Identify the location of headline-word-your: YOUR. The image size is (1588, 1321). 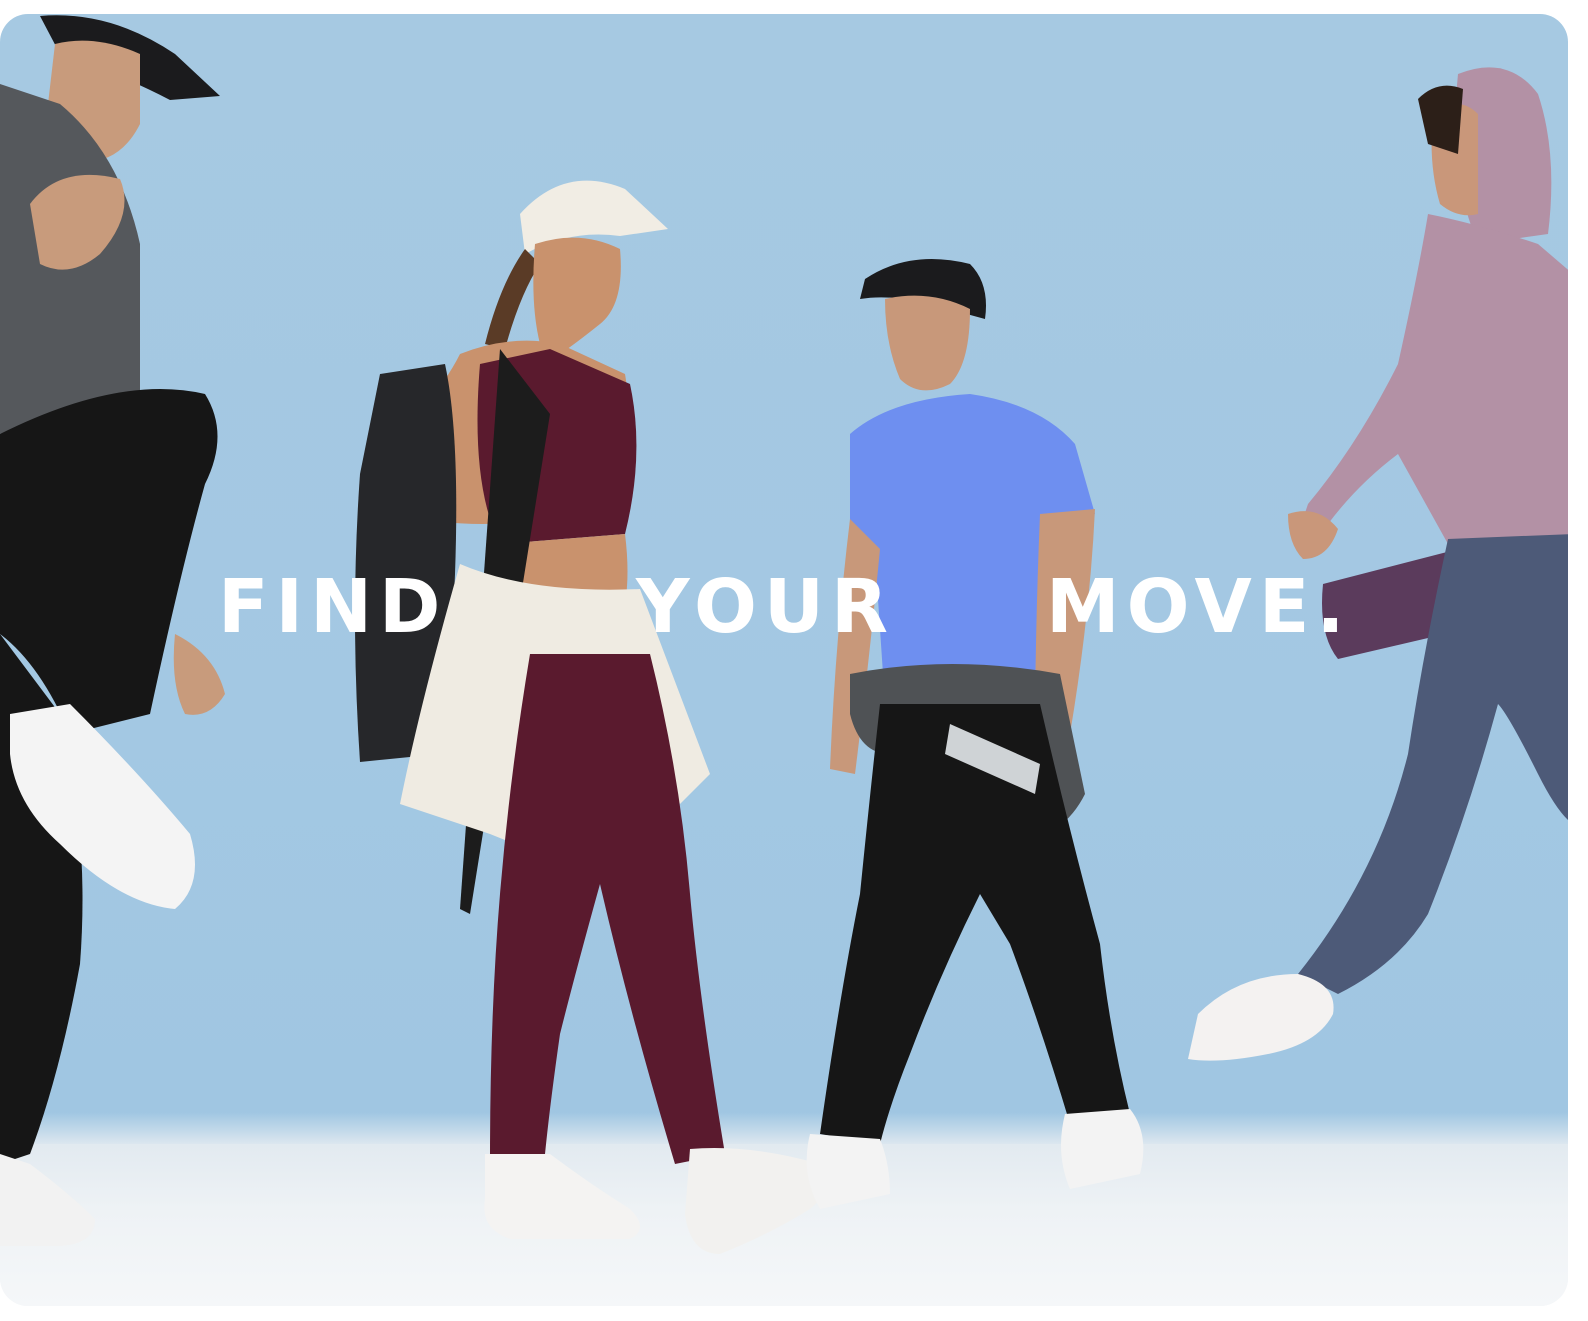
(765, 607).